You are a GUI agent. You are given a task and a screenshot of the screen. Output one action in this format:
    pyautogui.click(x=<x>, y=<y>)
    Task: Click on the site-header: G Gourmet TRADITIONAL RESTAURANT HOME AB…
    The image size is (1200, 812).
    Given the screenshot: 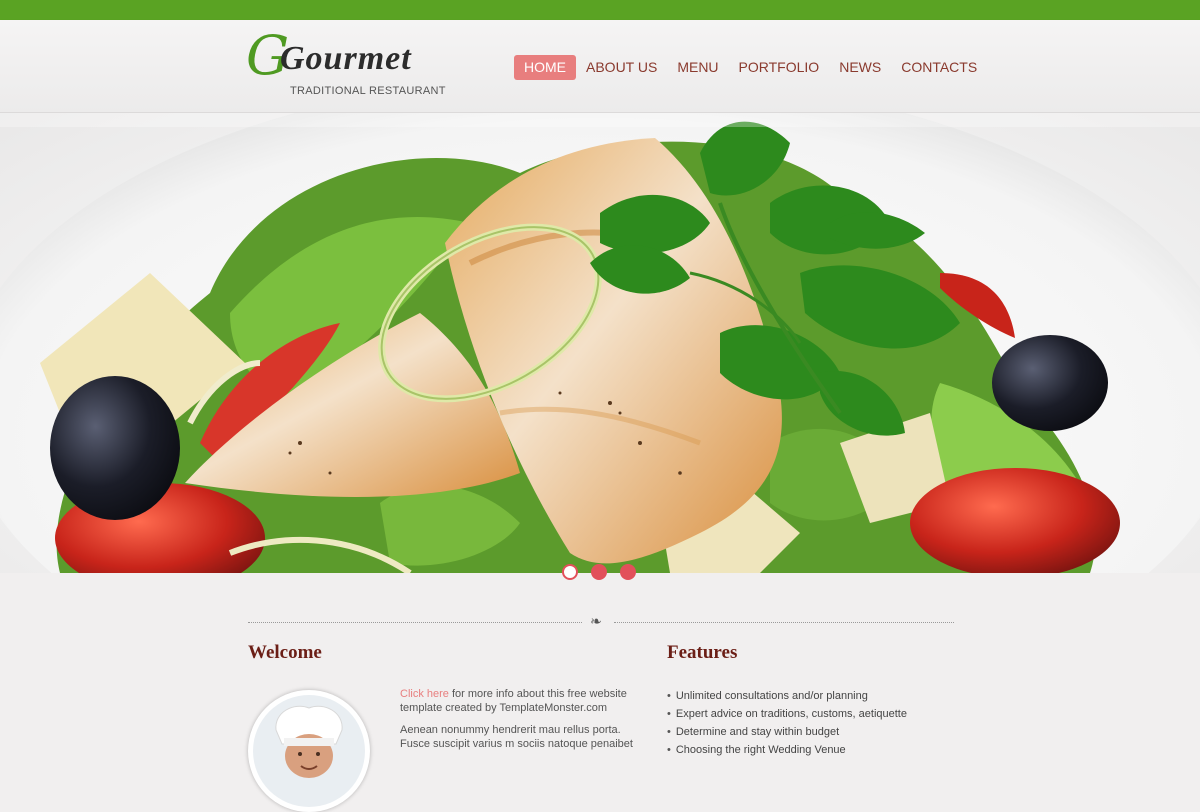 What is the action you would take?
    pyautogui.click(x=600, y=66)
    